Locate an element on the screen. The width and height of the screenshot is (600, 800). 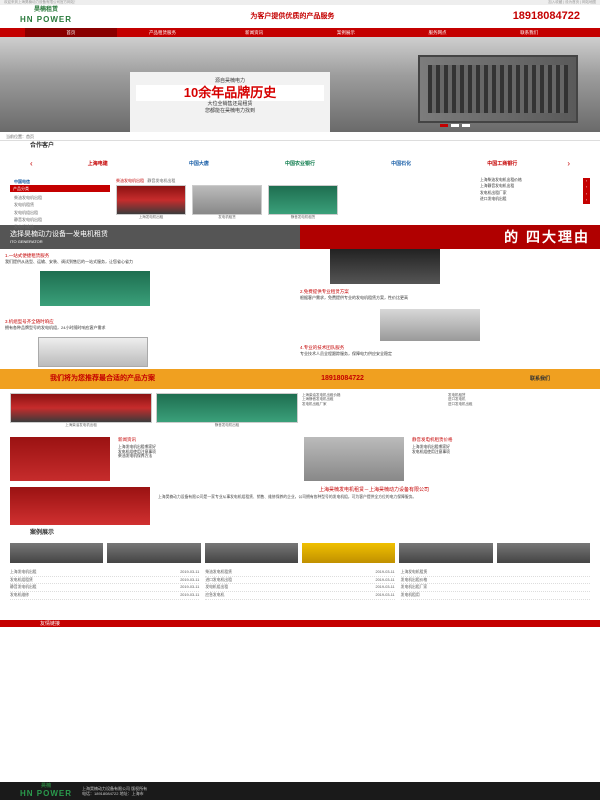
nav-service: 服务网点 is located at coordinates (438, 32).